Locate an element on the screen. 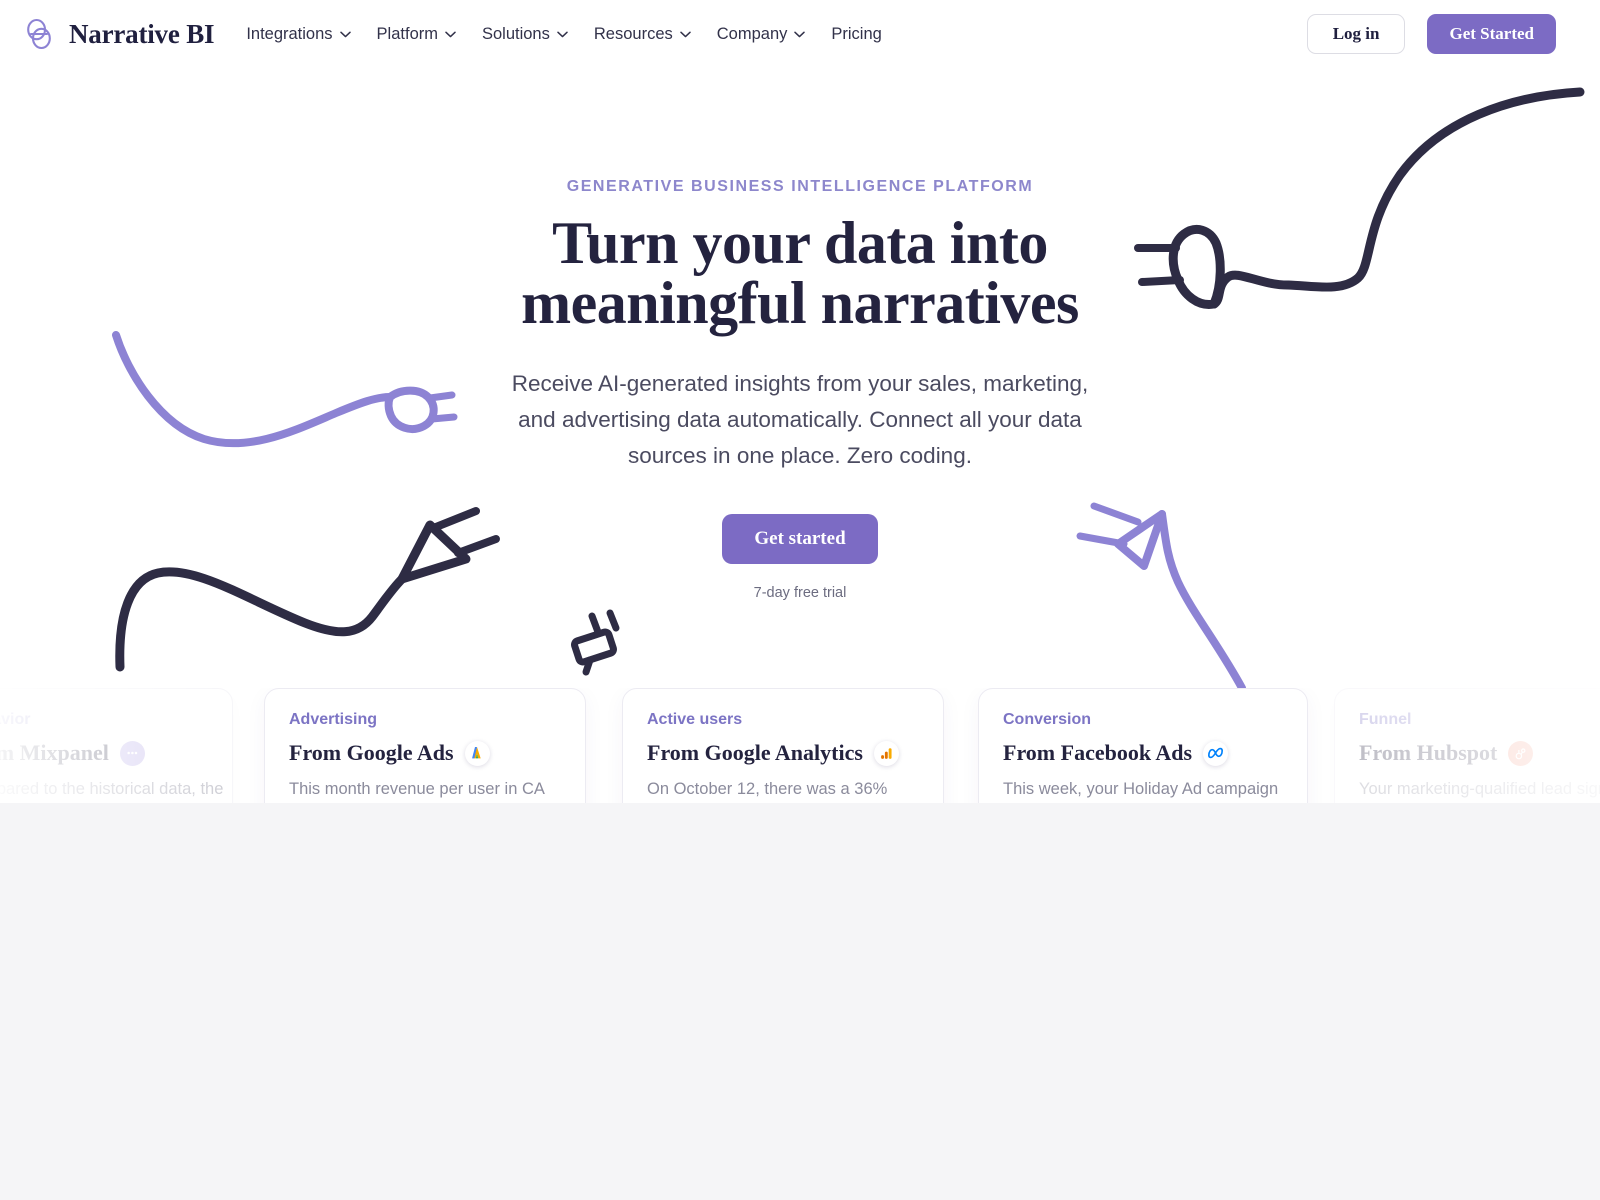 Image resolution: width=1600 pixels, height=1200 pixels. card-header: From Mixpanel is located at coordinates (104, 753).